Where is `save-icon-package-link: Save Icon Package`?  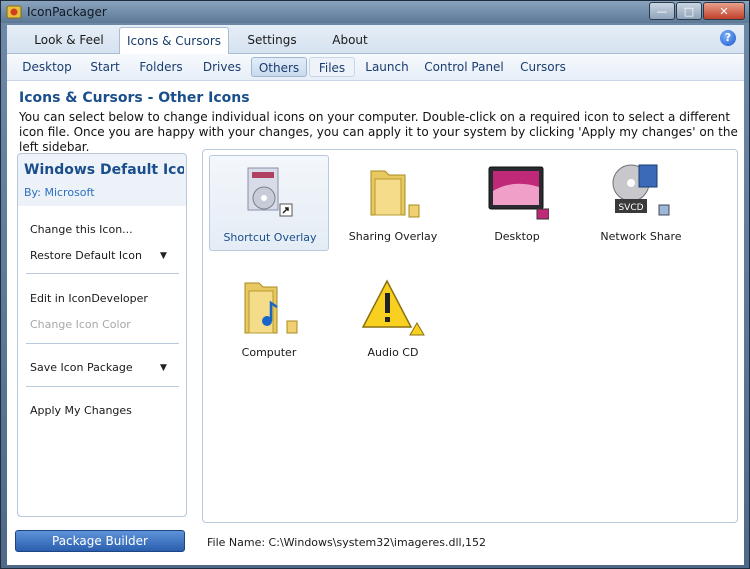 save-icon-package-link: Save Icon Package is located at coordinates (81, 367).